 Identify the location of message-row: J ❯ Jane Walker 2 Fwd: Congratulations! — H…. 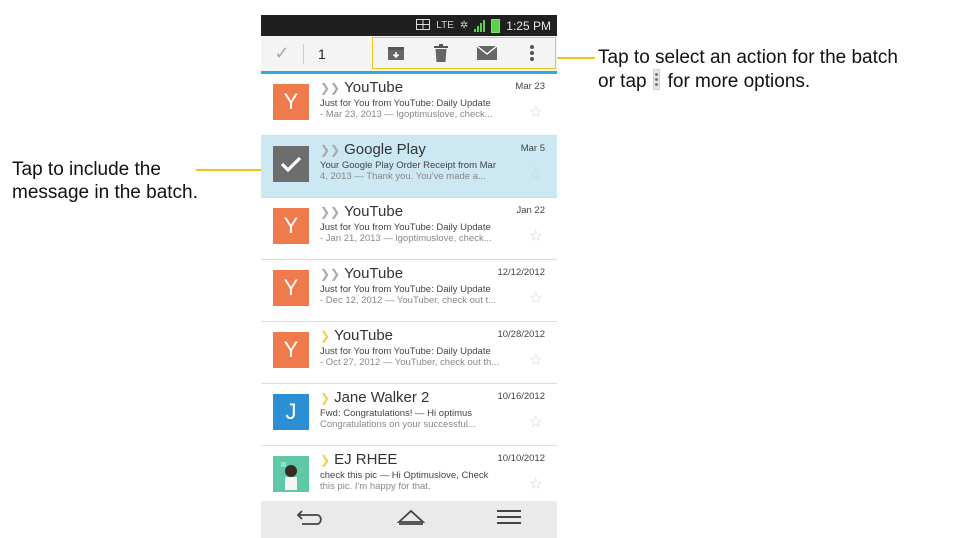
(409, 415).